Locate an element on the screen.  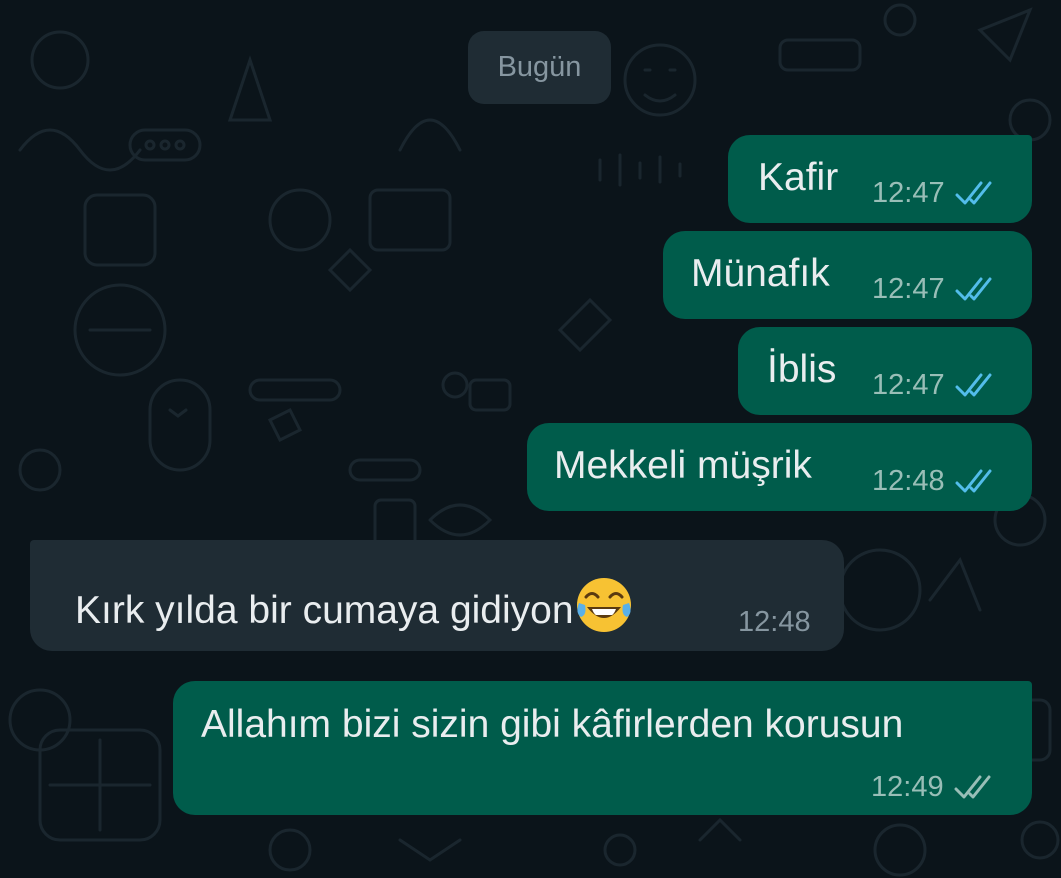
message-text: Kırk yılda bir cumaya gidiyon is located at coordinates (354, 605).